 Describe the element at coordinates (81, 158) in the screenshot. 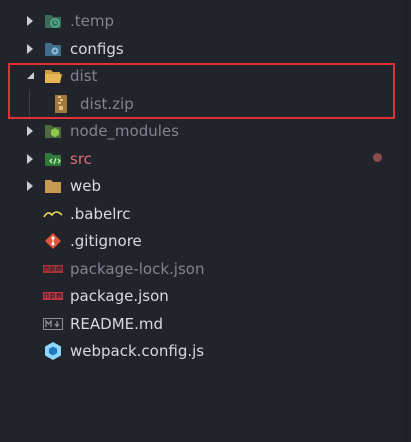

I see `tree-item-label: src` at that location.